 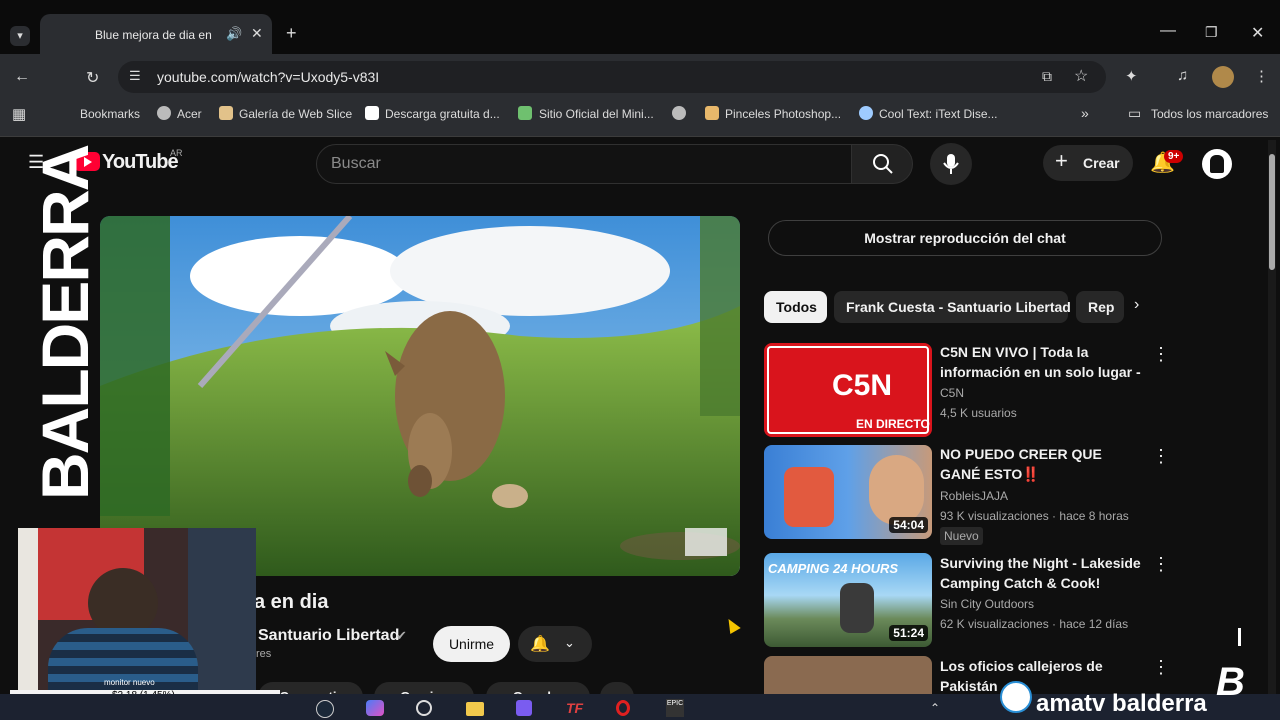 What do you see at coordinates (22, 77) in the screenshot?
I see `back-icon: ←` at bounding box center [22, 77].